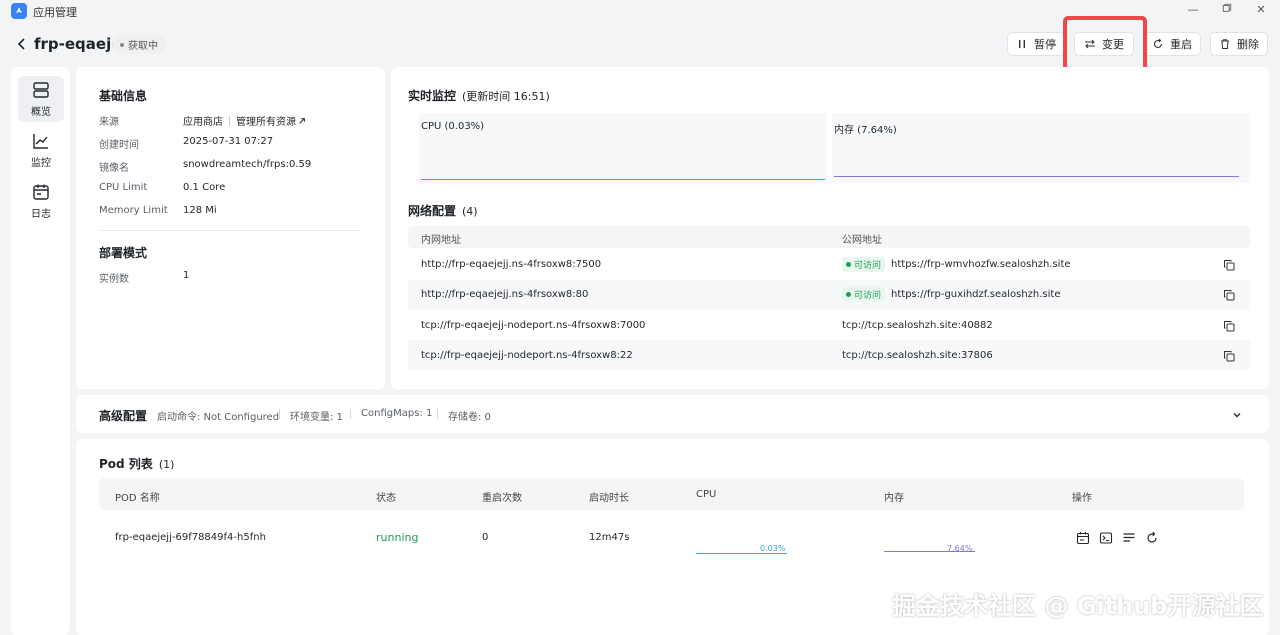 Image resolution: width=1280 pixels, height=635 pixels. I want to click on monitor-chart-icon, so click(40, 141).